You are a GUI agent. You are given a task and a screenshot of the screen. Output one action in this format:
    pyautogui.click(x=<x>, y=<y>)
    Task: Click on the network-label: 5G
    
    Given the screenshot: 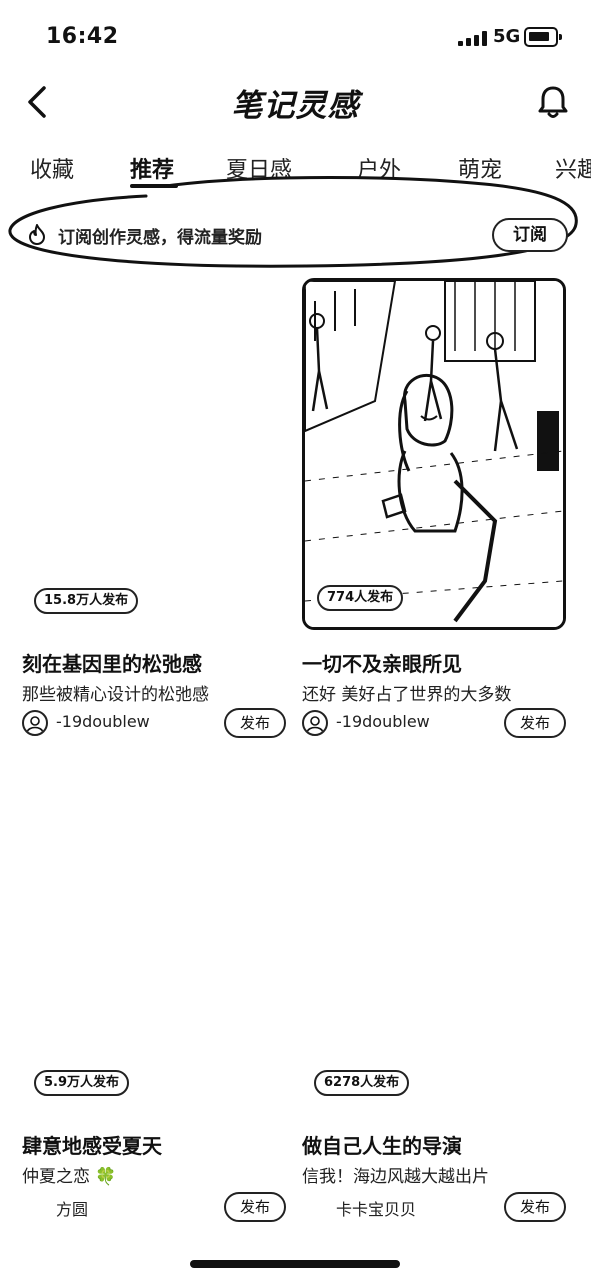 What is the action you would take?
    pyautogui.click(x=507, y=36)
    